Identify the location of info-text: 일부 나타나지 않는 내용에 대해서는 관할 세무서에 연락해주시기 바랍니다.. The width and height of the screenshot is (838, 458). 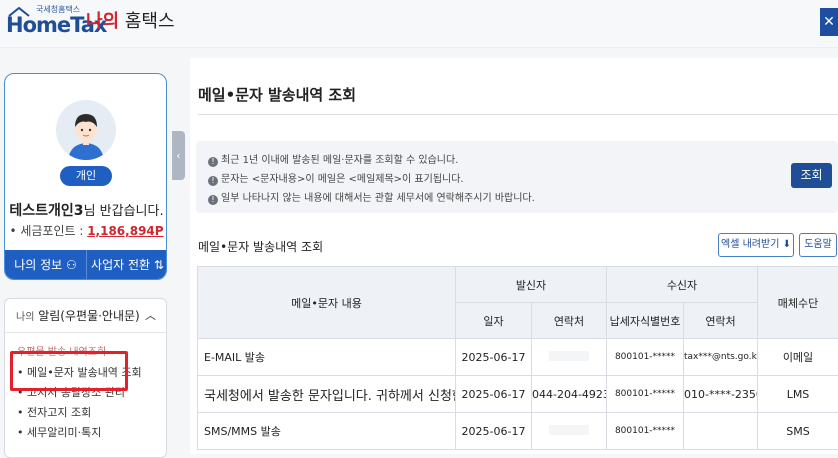
(378, 198).